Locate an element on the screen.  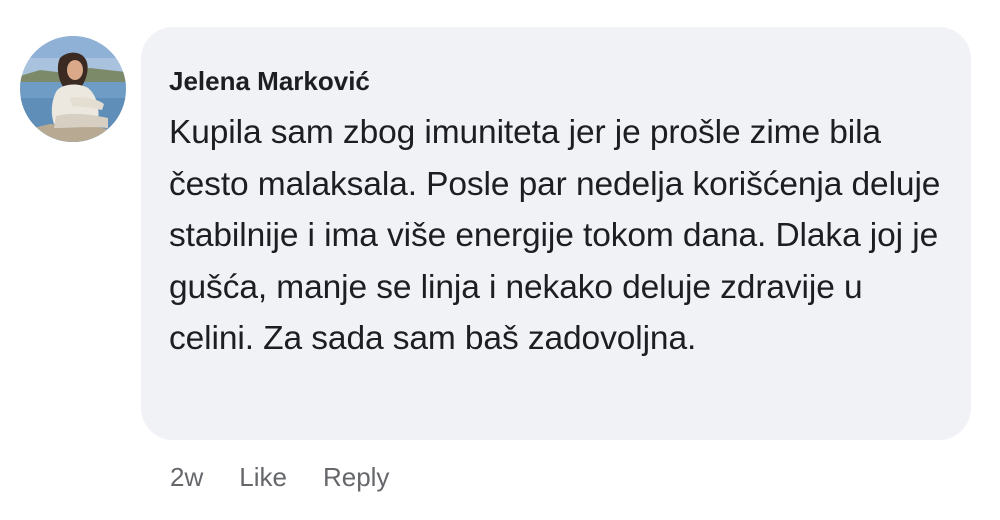
comment-actions: 2w Like Reply is located at coordinates (279, 477).